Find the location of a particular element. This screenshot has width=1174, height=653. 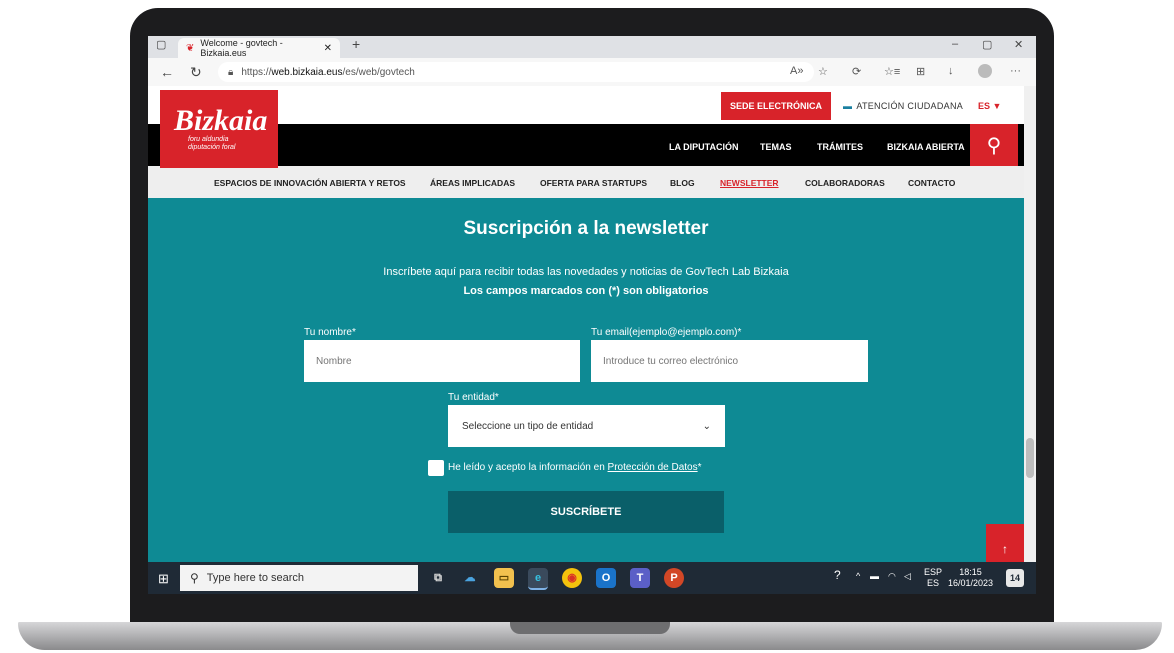

entity-select: Seleccione un tipo de entidad ⌄ is located at coordinates (586, 426).